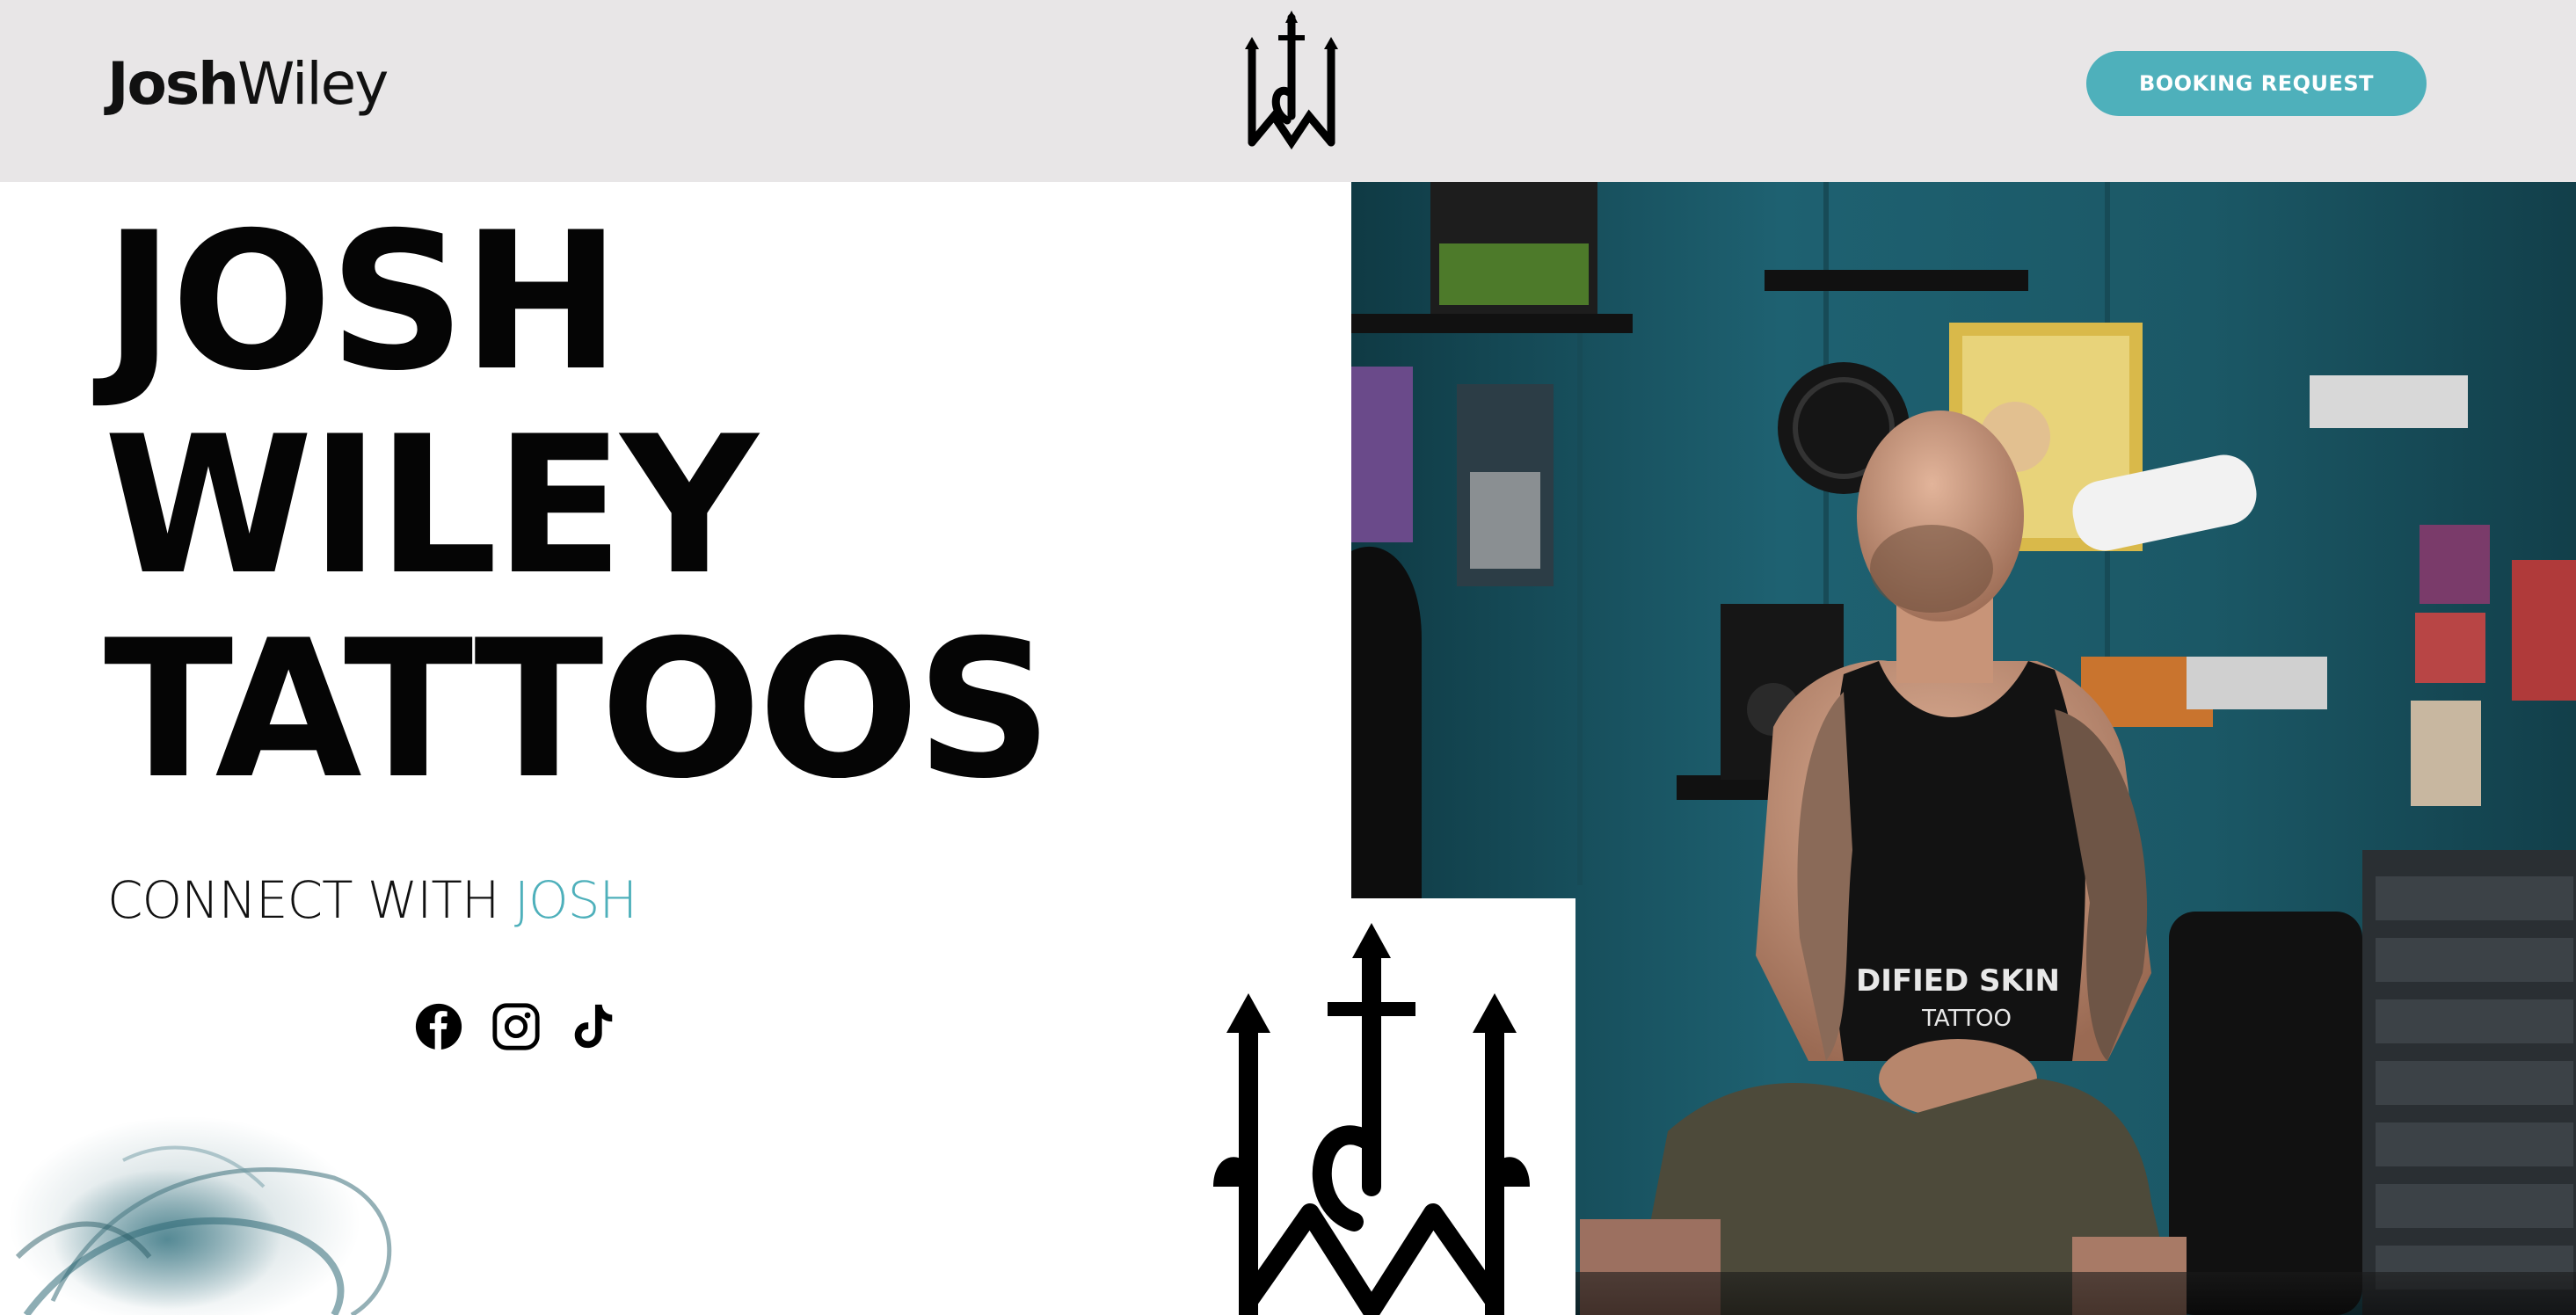 The height and width of the screenshot is (1315, 2576). I want to click on booking-request-button: BOOKING REQUEST, so click(2256, 83).